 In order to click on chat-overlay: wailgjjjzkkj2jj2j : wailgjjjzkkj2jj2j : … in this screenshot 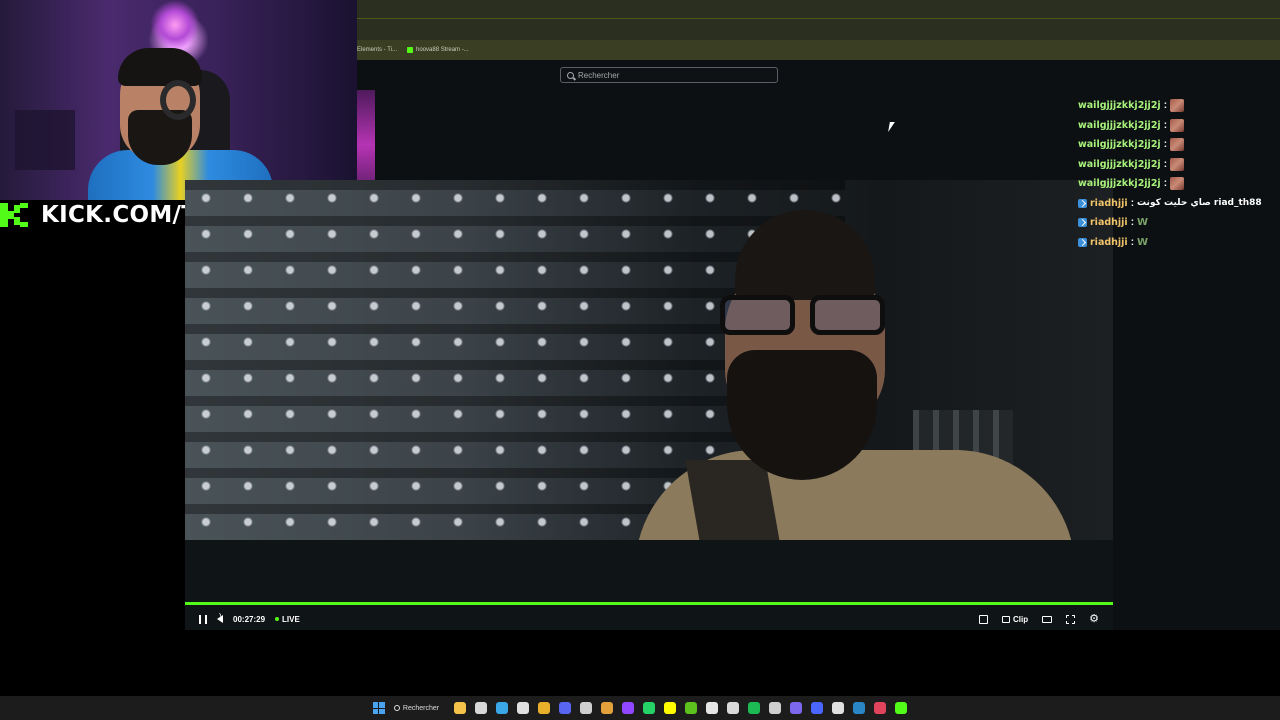, I will do `click(1178, 174)`.